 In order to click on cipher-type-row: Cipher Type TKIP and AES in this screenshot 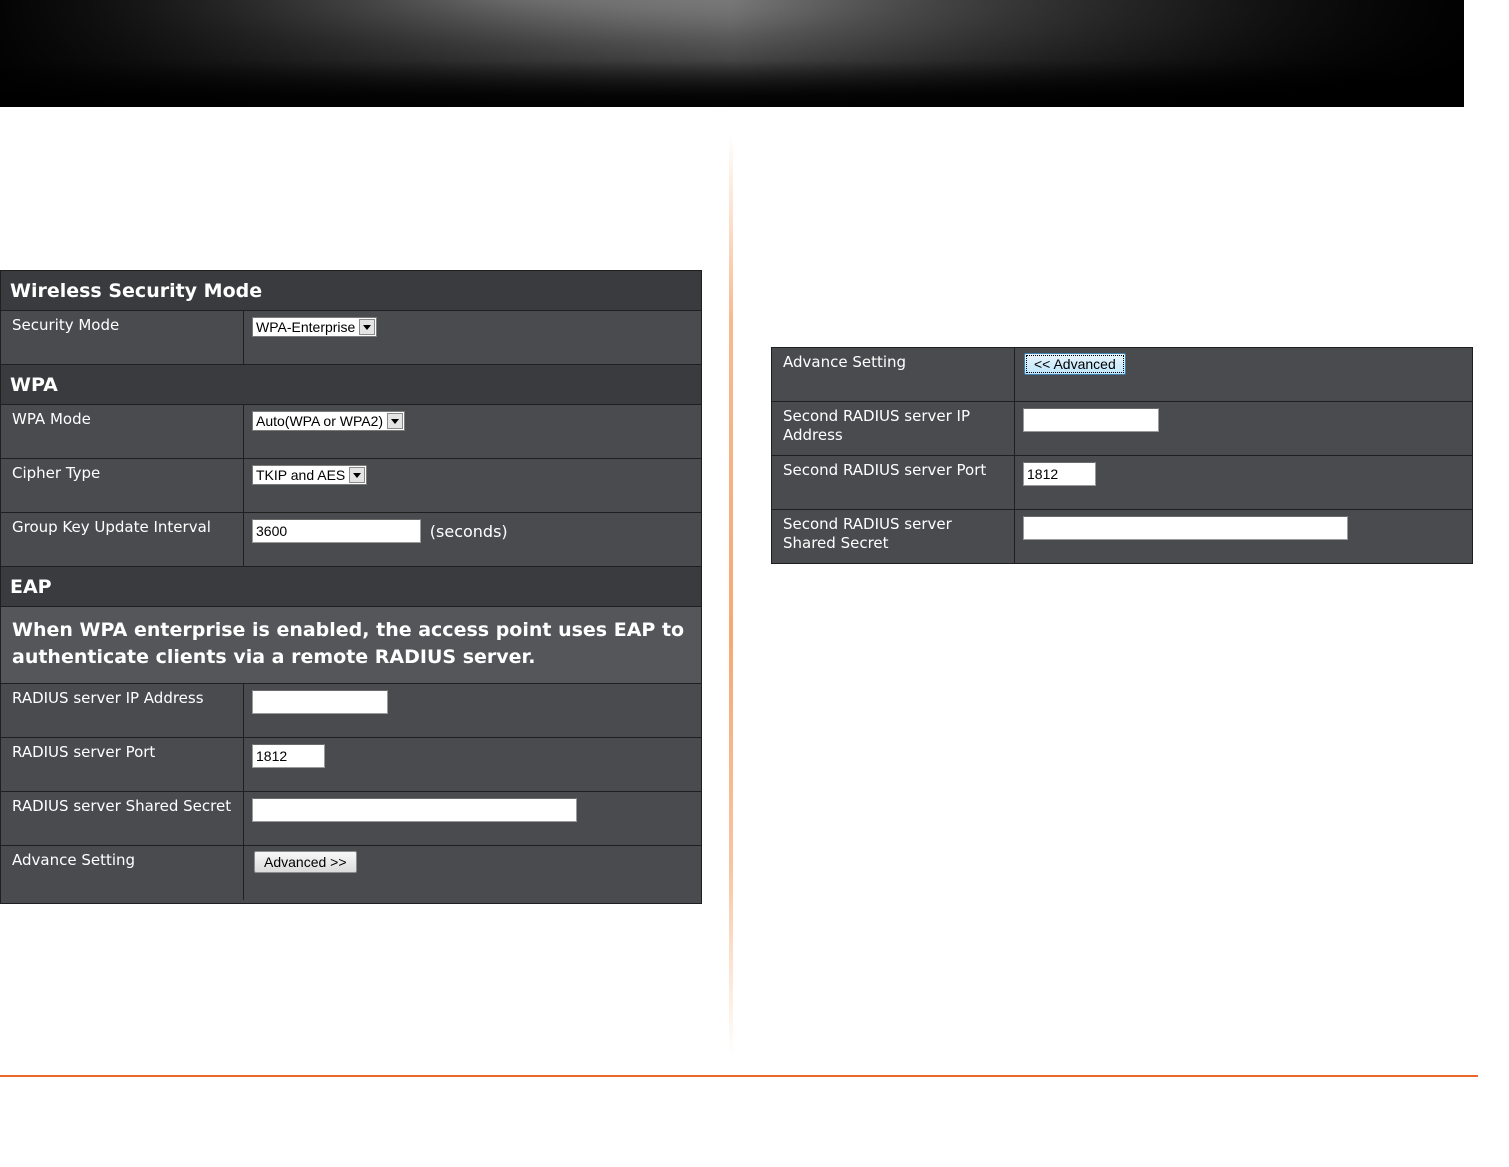, I will do `click(351, 486)`.